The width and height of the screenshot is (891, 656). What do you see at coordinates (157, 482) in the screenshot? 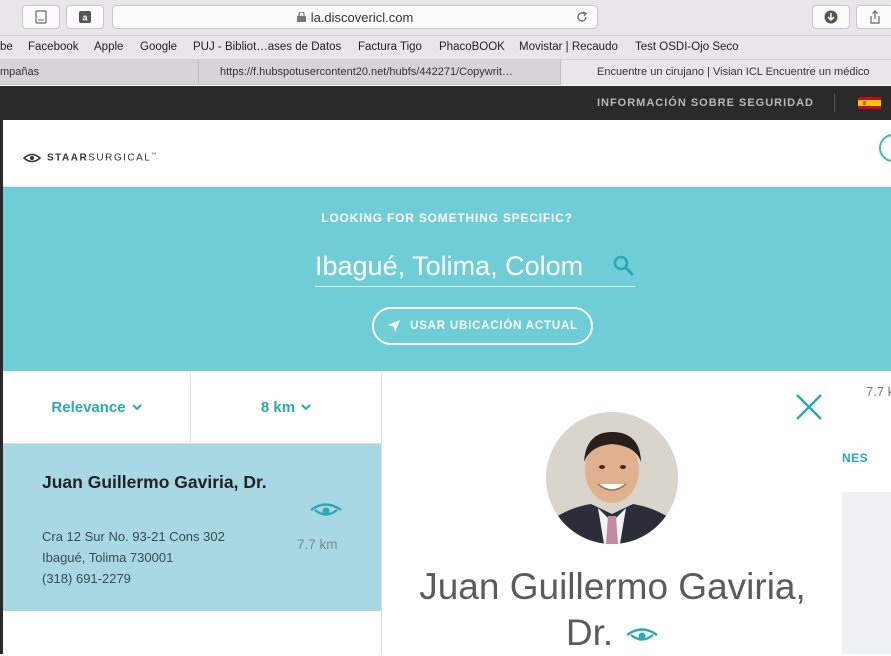
I see `doctor-name: Juan Guillermo Gaviria, Dr.` at bounding box center [157, 482].